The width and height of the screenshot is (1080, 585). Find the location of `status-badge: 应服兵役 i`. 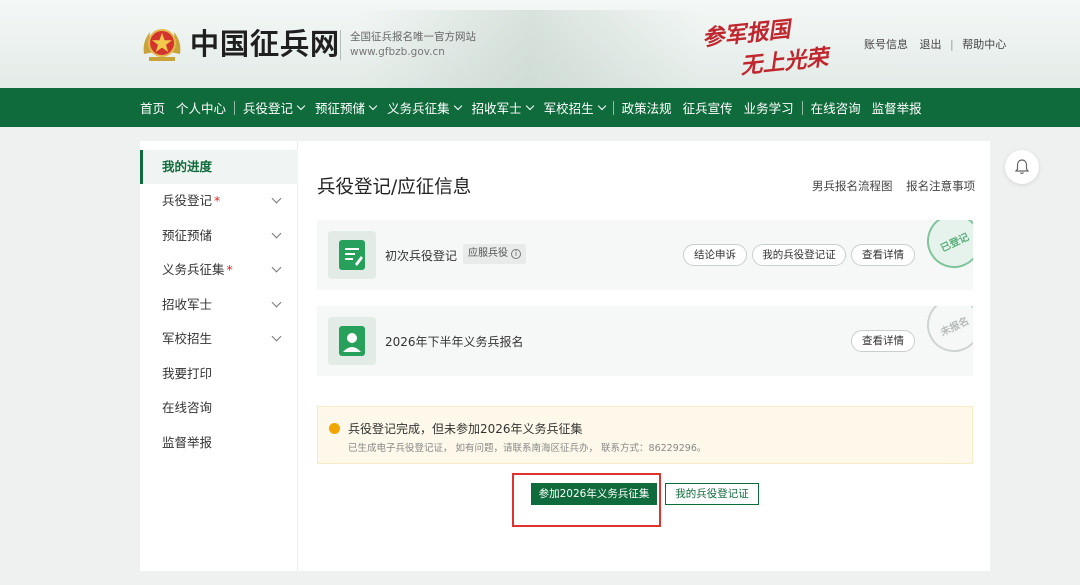

status-badge: 应服兵役 i is located at coordinates (494, 254).